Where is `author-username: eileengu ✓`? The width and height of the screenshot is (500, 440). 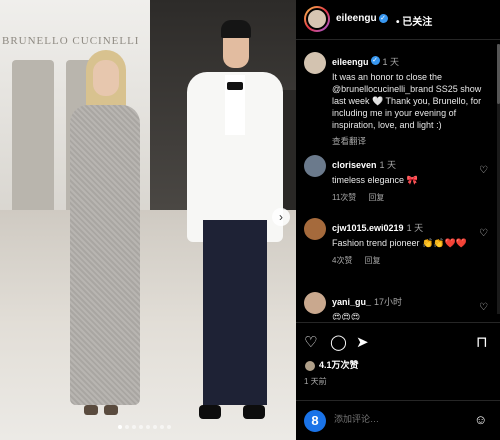 author-username: eileengu ✓ is located at coordinates (362, 18).